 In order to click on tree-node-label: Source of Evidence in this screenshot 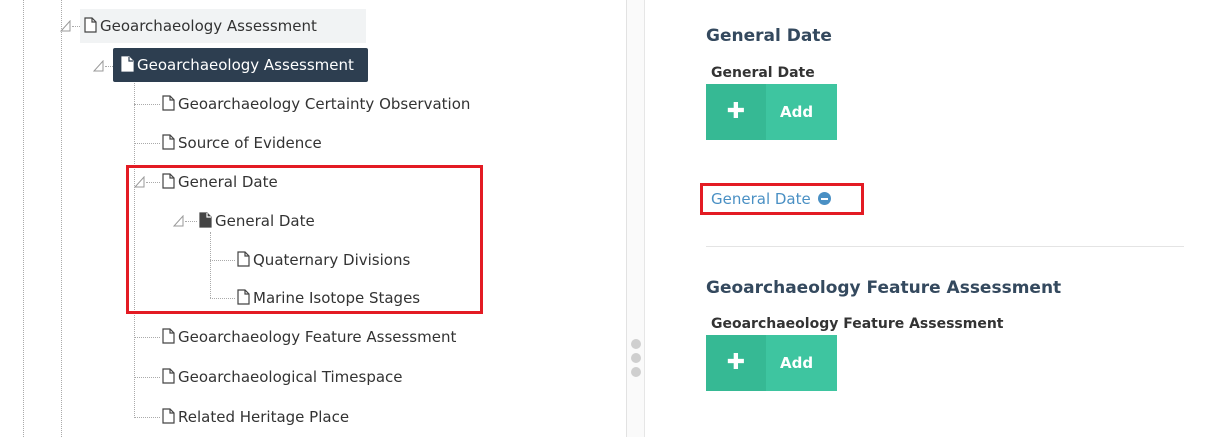, I will do `click(250, 143)`.